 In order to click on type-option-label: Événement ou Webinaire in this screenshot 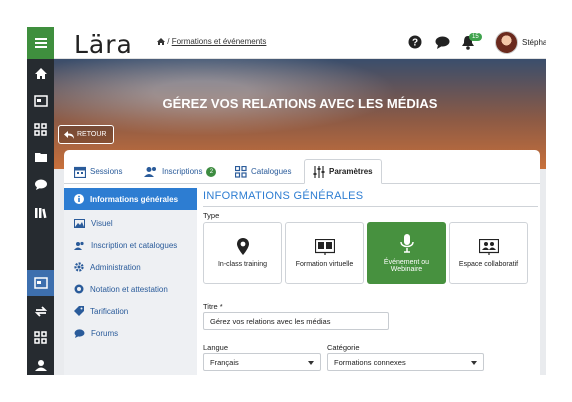, I will do `click(406, 265)`.